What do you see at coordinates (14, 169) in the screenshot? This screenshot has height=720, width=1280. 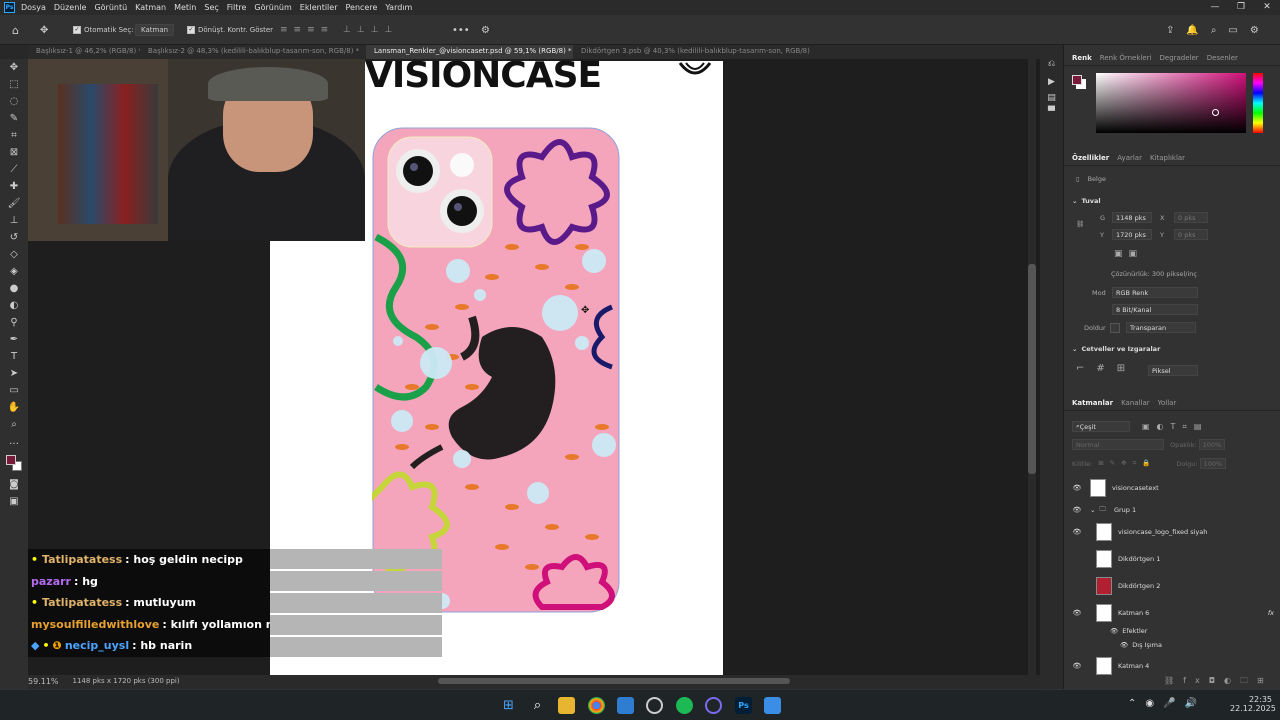 I see `eyedropper-icon: ⟋` at bounding box center [14, 169].